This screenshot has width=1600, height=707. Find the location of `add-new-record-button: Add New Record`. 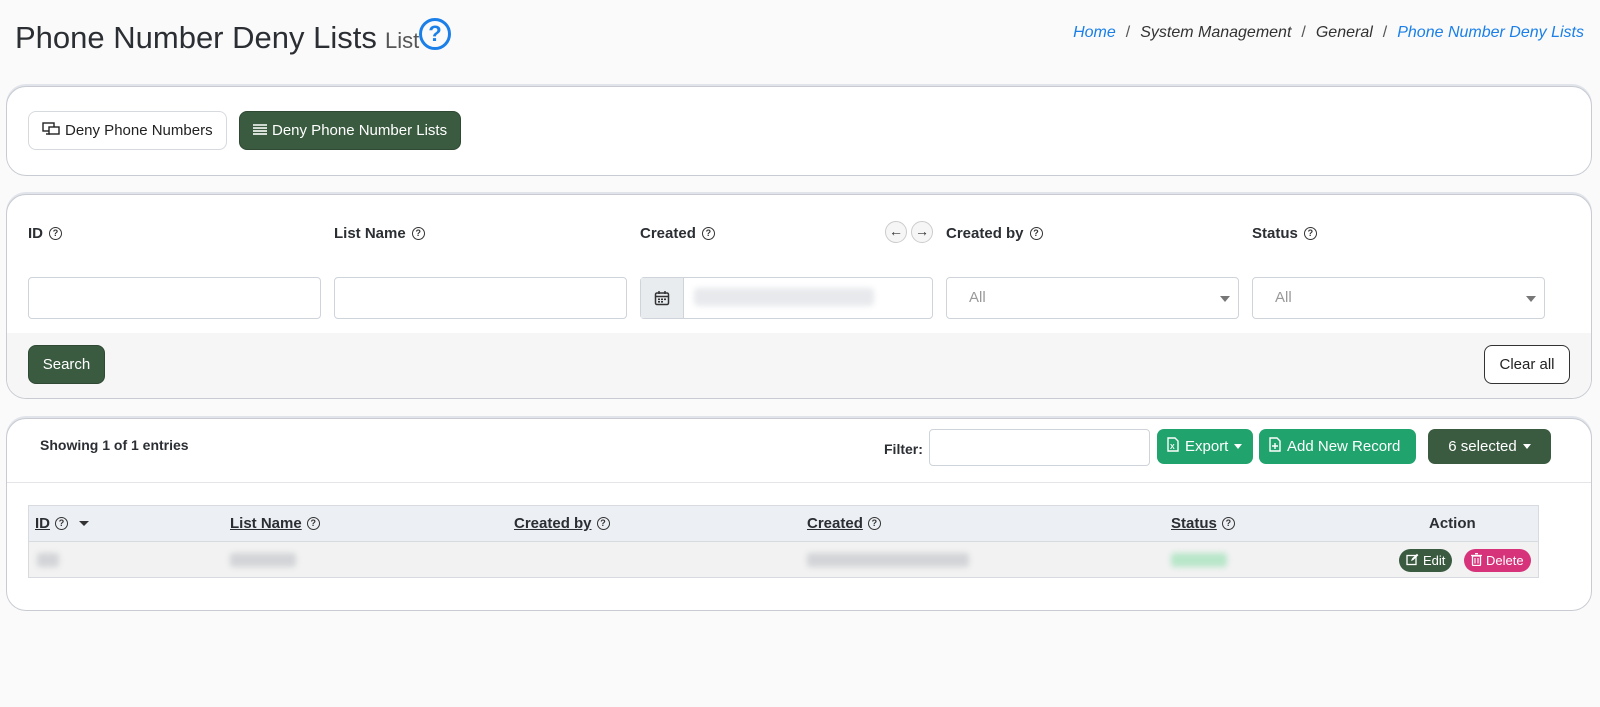

add-new-record-button: Add New Record is located at coordinates (1337, 446).